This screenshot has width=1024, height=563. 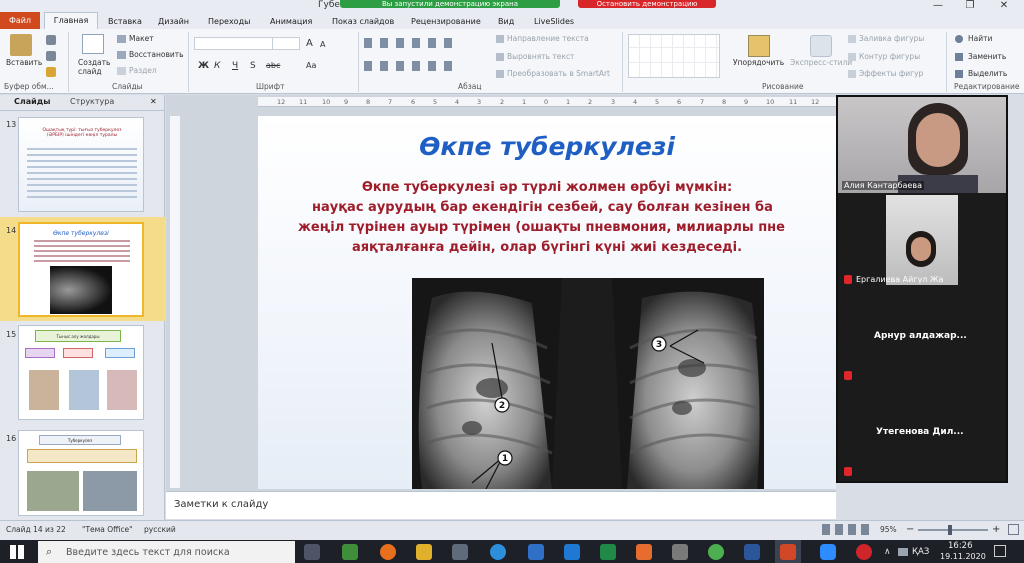 I want to click on store-icon, so click(x=460, y=552).